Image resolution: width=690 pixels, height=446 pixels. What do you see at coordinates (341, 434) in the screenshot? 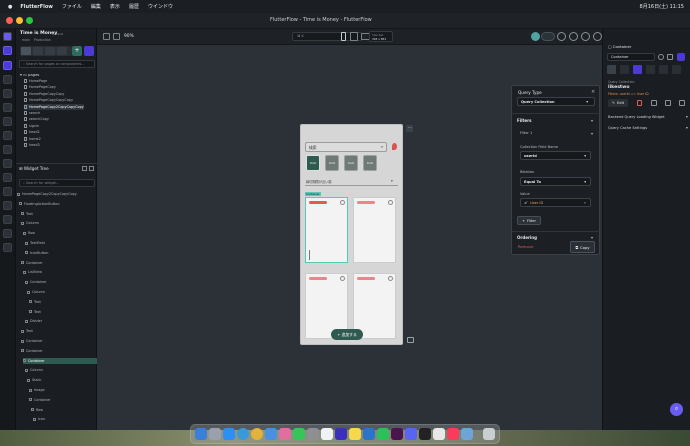
I see `flutterflow-app-icon` at bounding box center [341, 434].